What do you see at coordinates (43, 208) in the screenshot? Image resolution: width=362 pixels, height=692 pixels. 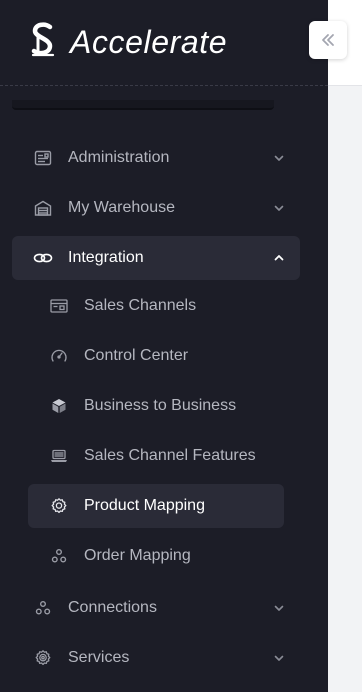 I see `warehouse-icon` at bounding box center [43, 208].